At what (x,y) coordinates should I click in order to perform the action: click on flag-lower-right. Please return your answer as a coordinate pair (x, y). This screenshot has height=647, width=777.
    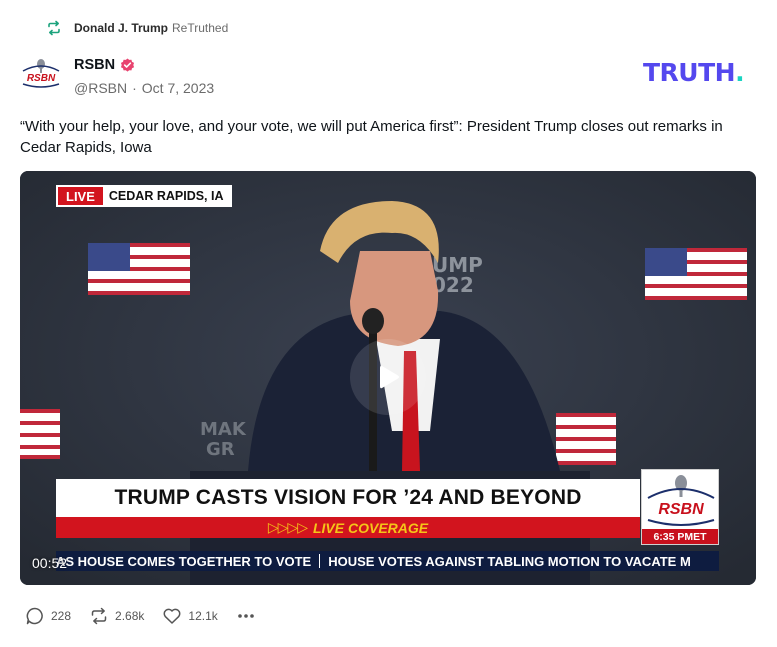
    Looking at the image, I should click on (586, 439).